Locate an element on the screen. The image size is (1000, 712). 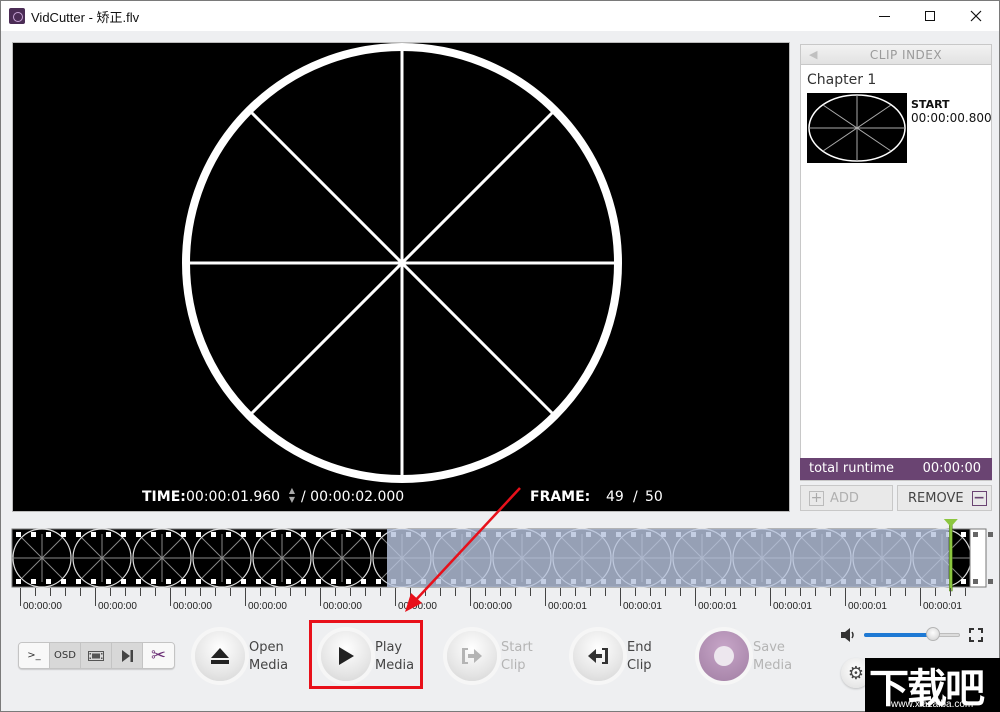
title-bar: VidCutter - 矫正.flv is located at coordinates (500, 16).